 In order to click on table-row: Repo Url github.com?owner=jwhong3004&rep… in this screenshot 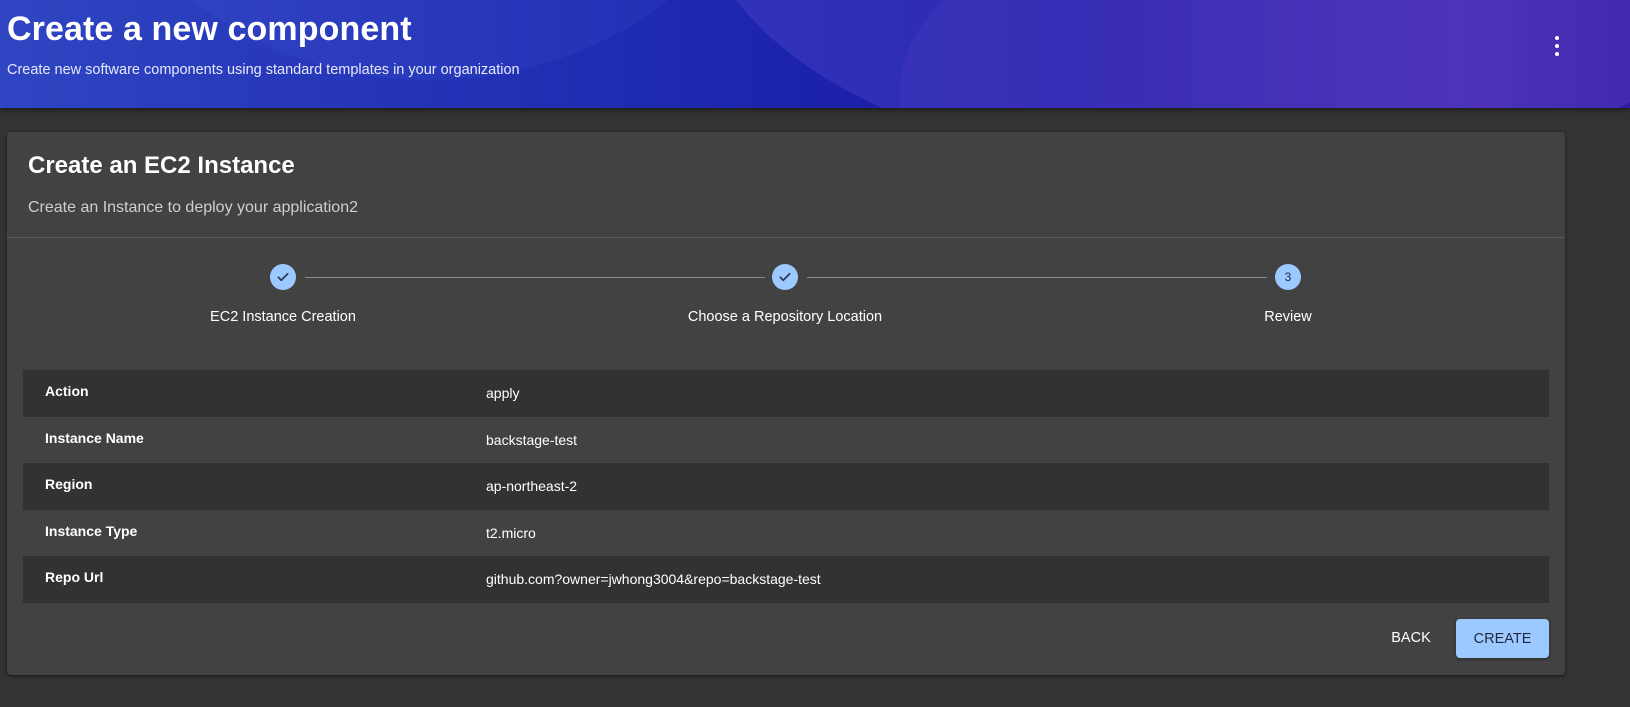, I will do `click(786, 579)`.